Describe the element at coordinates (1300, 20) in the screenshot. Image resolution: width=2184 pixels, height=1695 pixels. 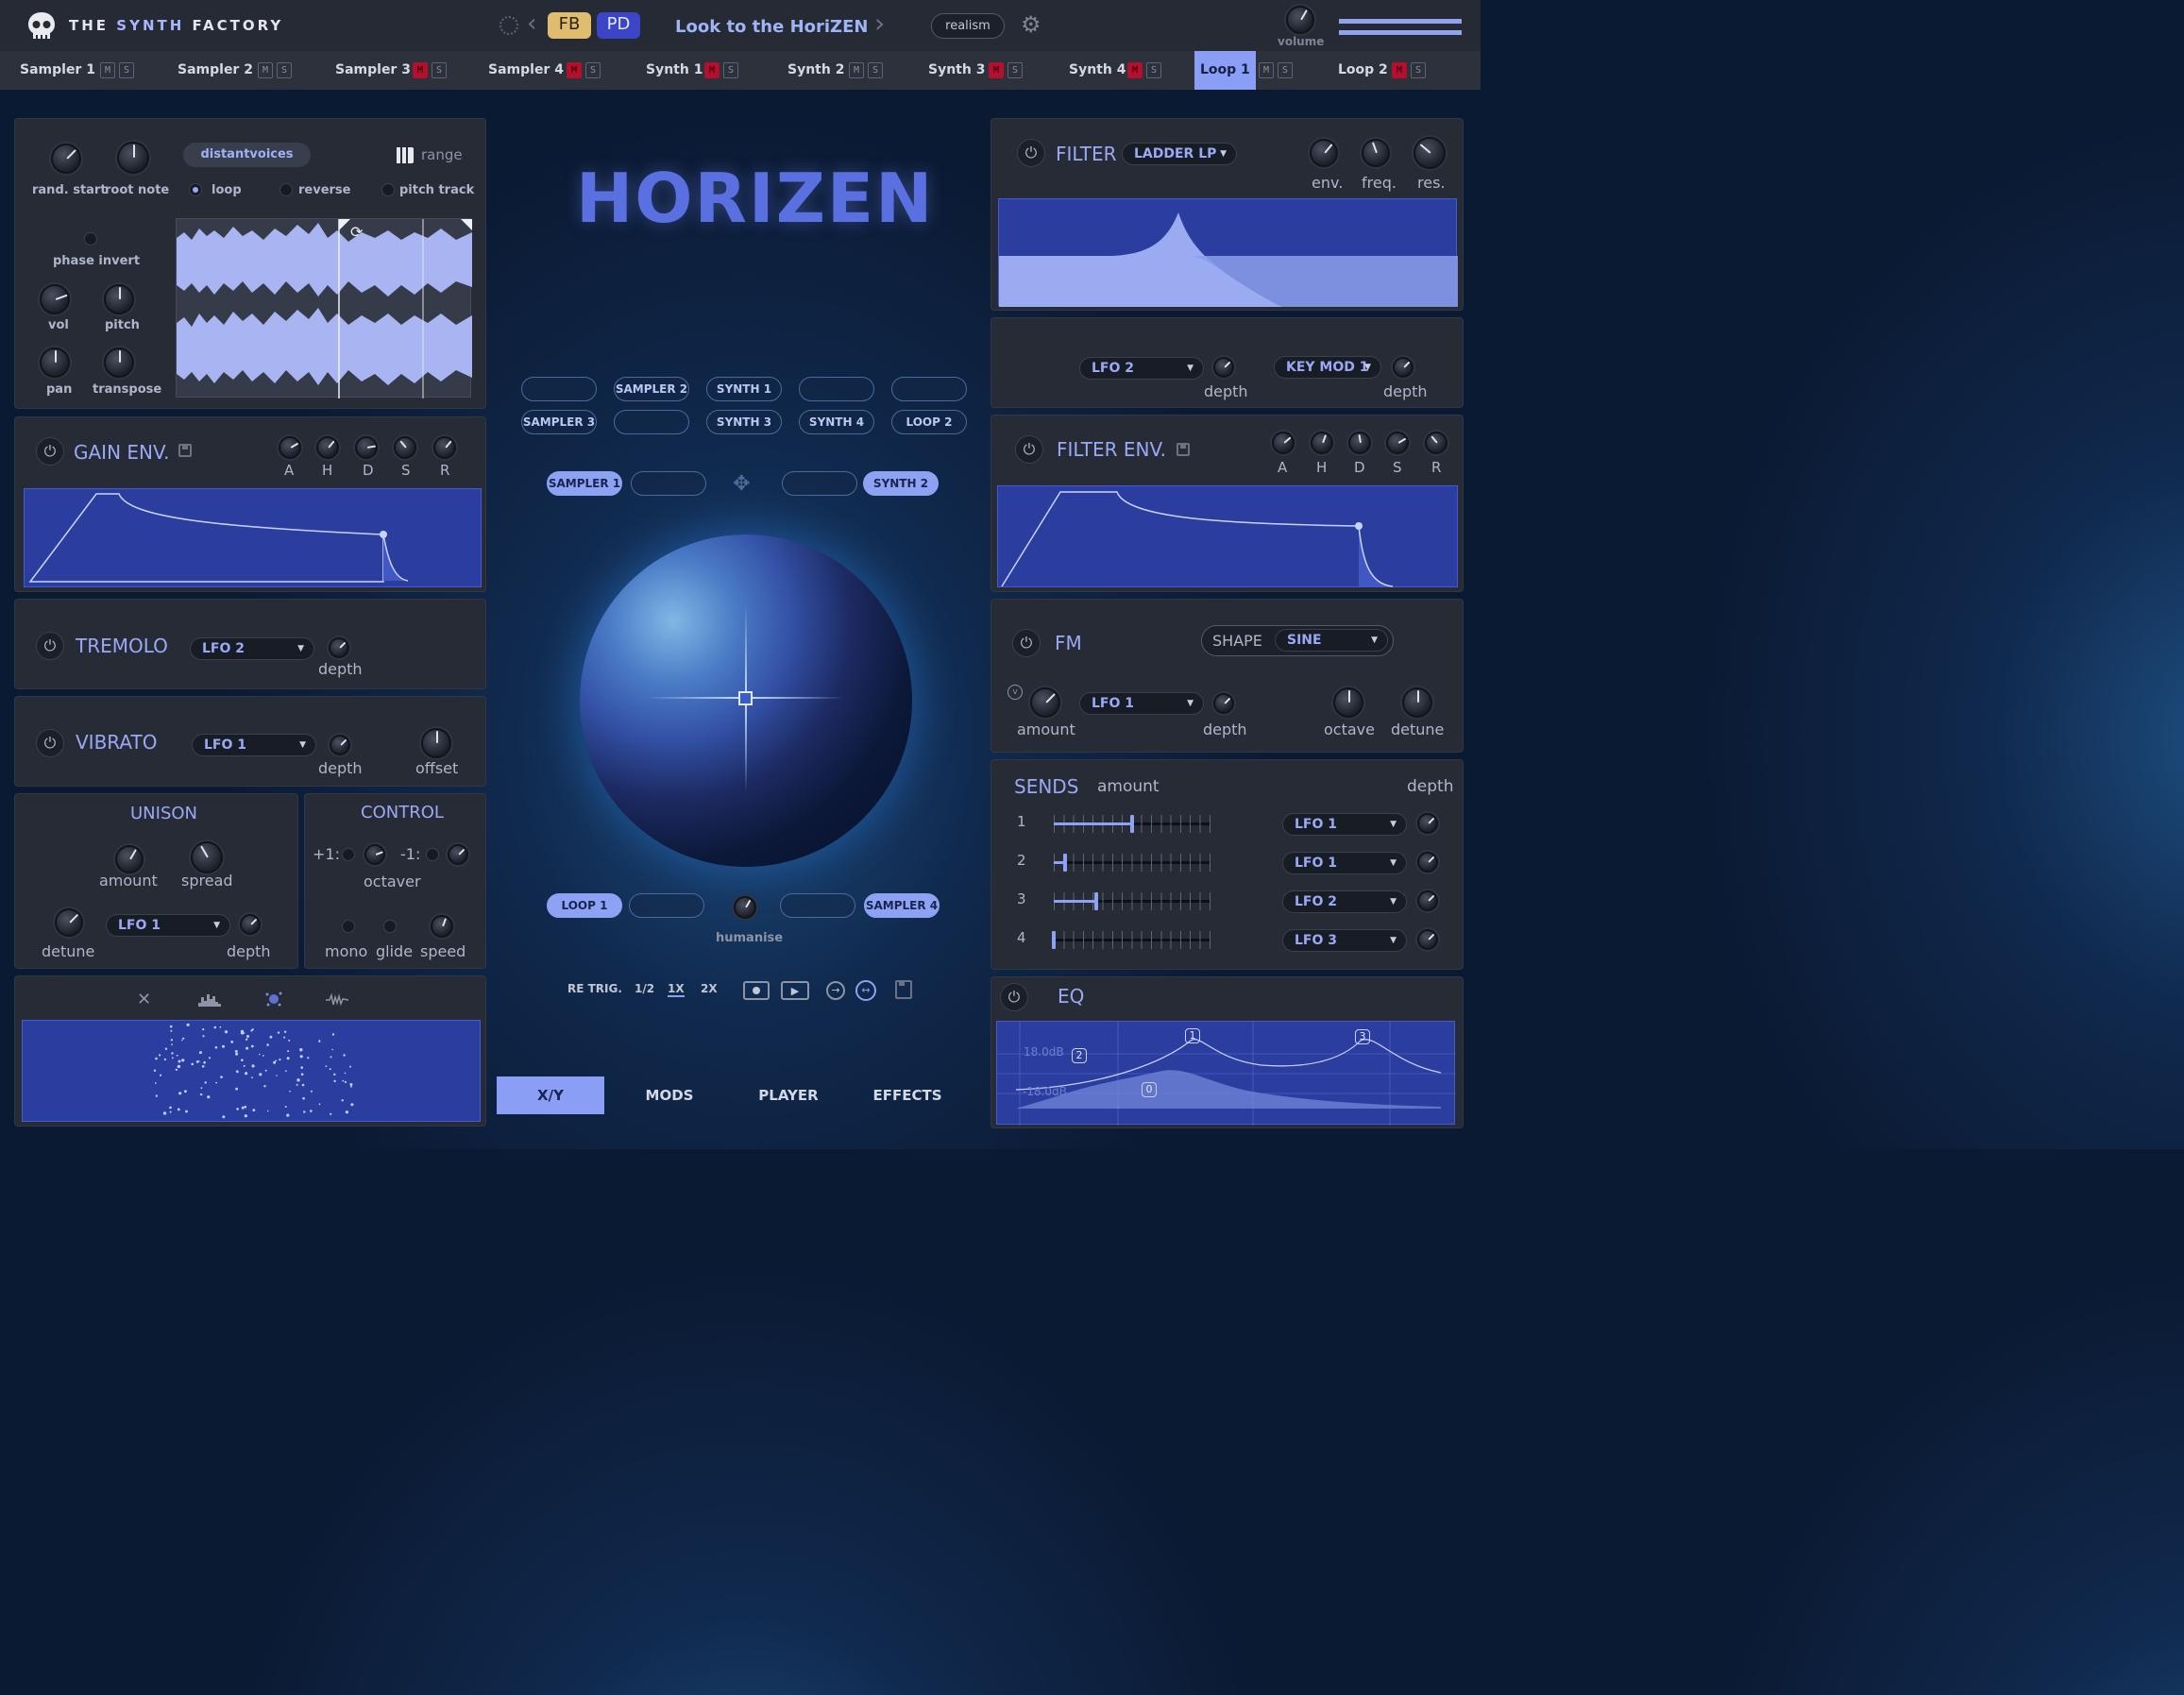
I see `volume-knob` at that location.